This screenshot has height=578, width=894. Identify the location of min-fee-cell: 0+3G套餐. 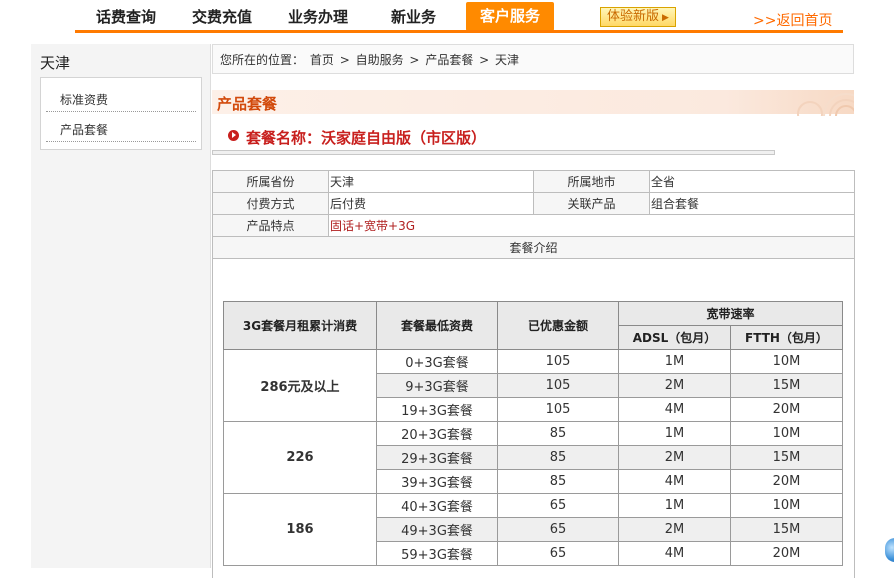
(437, 361).